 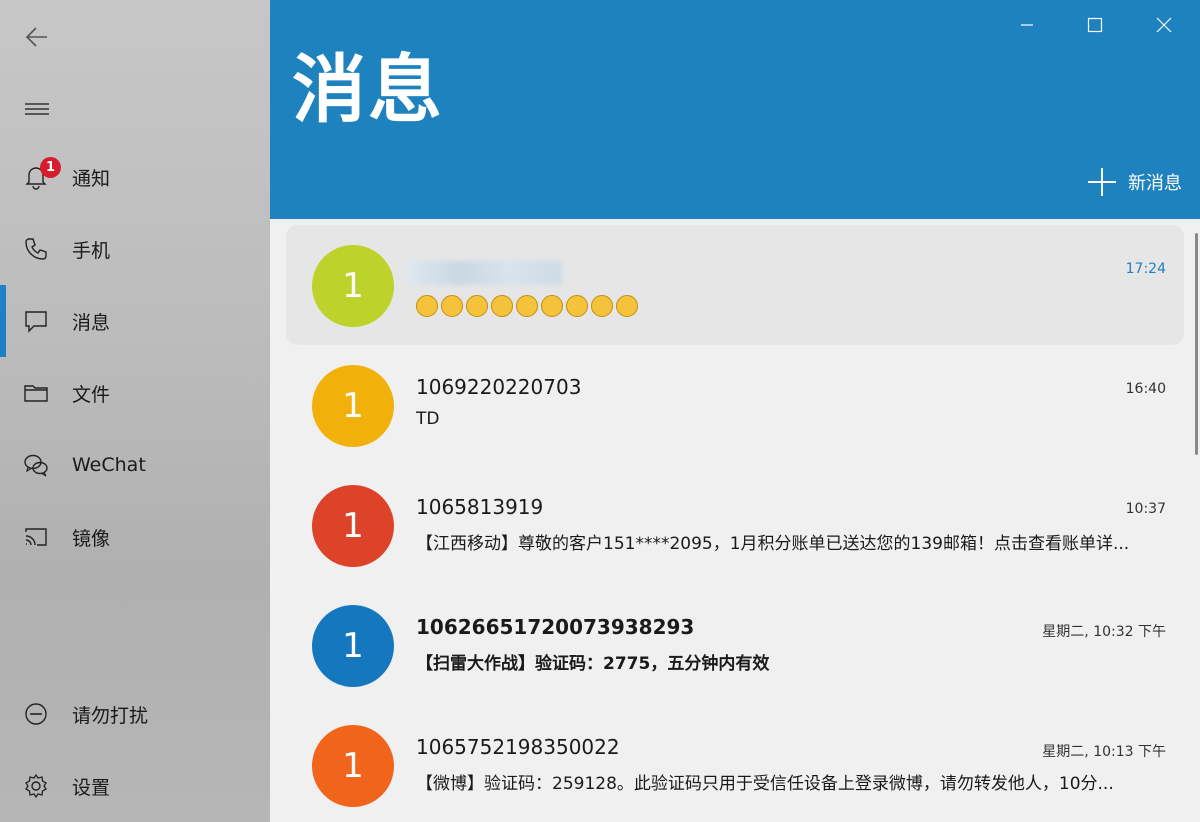 I want to click on nav-item-mirror: 镜像, so click(x=135, y=537).